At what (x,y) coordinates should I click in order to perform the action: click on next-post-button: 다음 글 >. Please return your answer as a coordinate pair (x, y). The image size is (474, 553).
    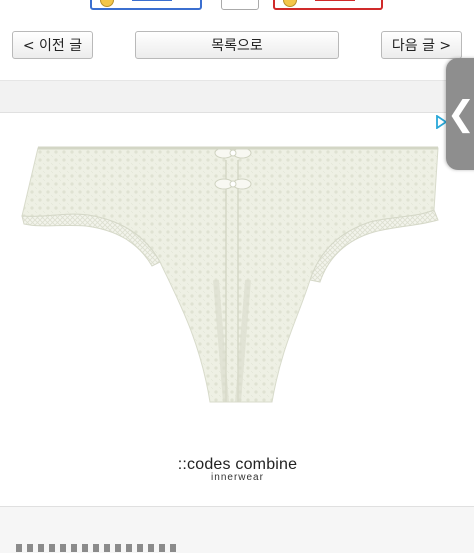
    Looking at the image, I should click on (421, 45).